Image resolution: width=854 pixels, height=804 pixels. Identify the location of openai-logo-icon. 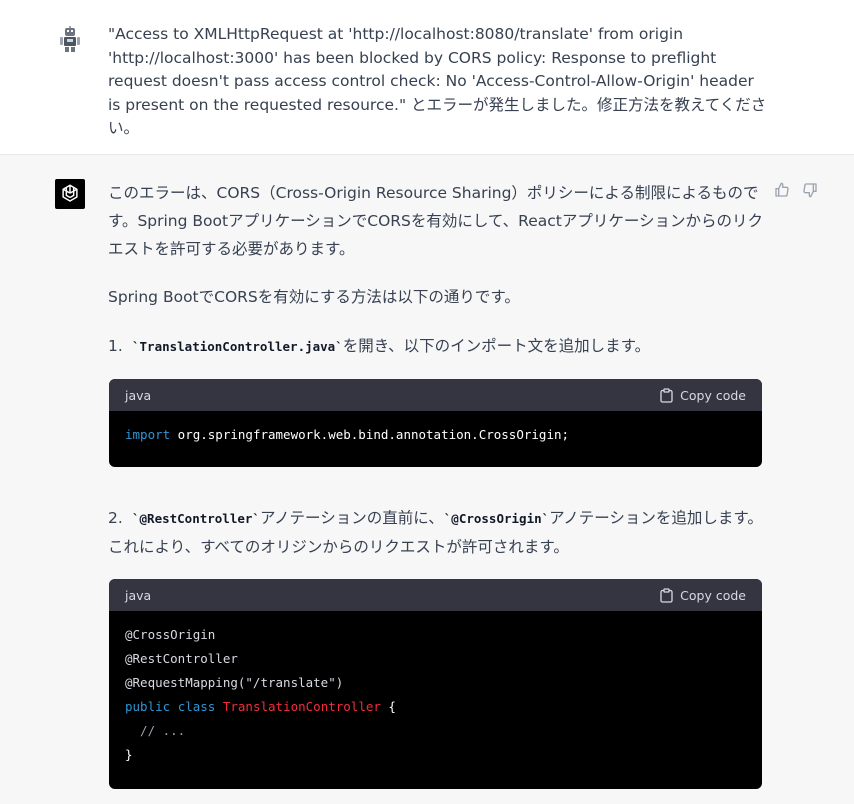
(70, 193).